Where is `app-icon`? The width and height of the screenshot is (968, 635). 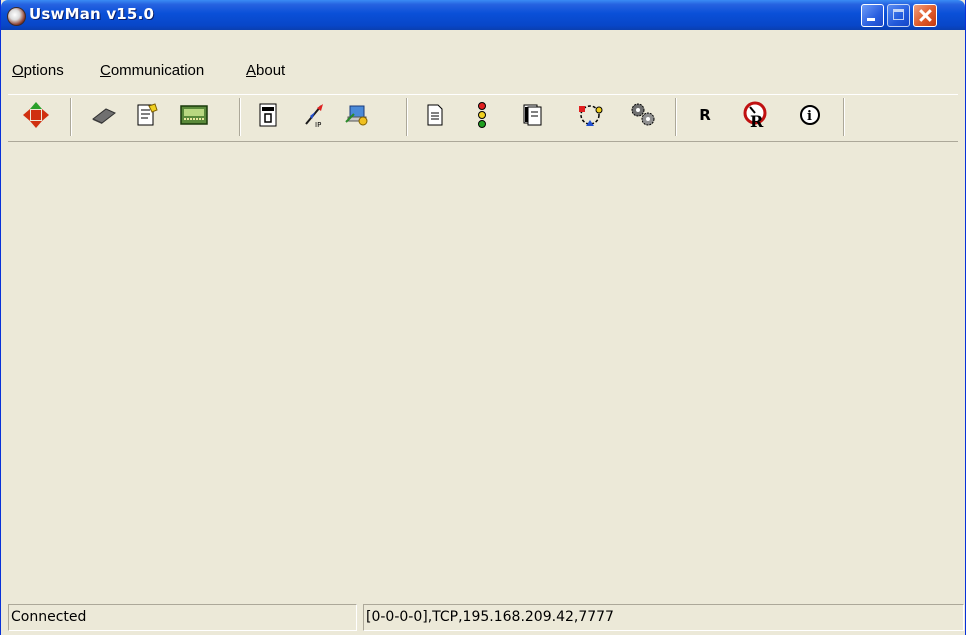 app-icon is located at coordinates (16, 16).